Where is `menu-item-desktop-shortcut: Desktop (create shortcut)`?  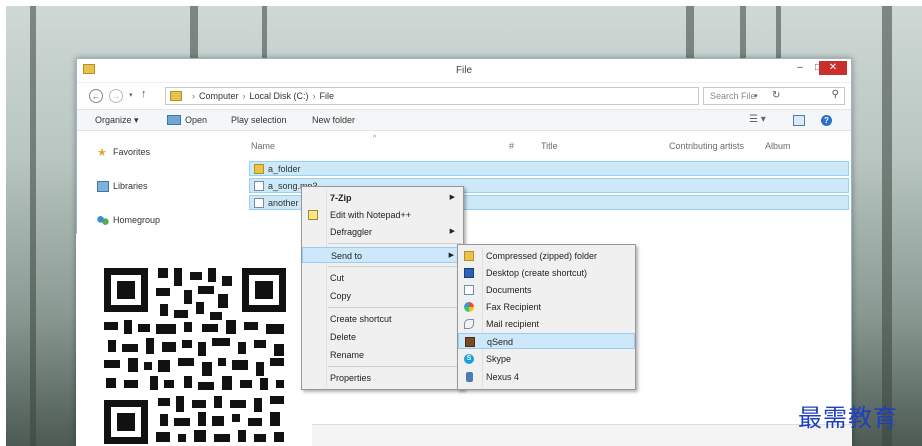 menu-item-desktop-shortcut: Desktop (create shortcut) is located at coordinates (546, 273).